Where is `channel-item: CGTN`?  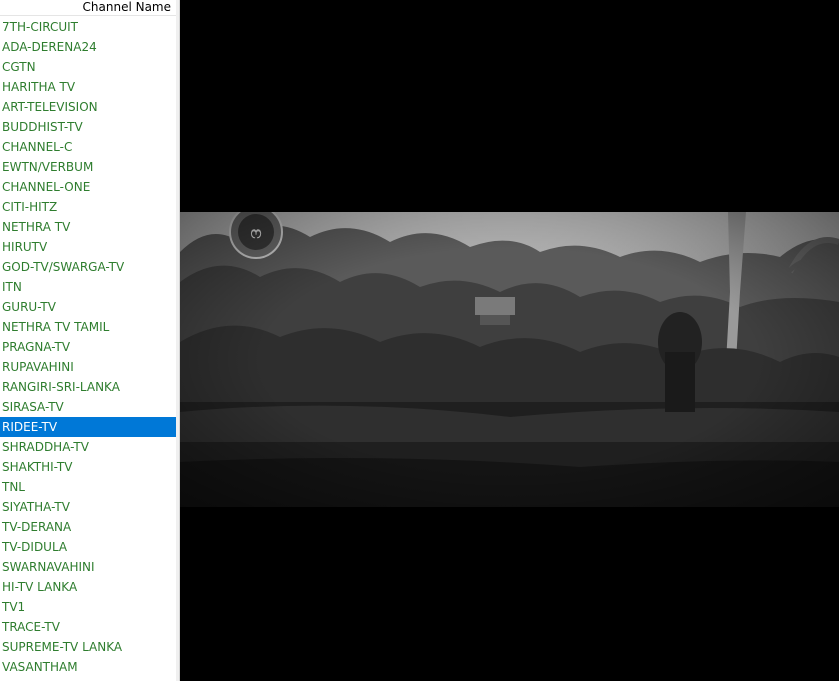 channel-item: CGTN is located at coordinates (89, 67).